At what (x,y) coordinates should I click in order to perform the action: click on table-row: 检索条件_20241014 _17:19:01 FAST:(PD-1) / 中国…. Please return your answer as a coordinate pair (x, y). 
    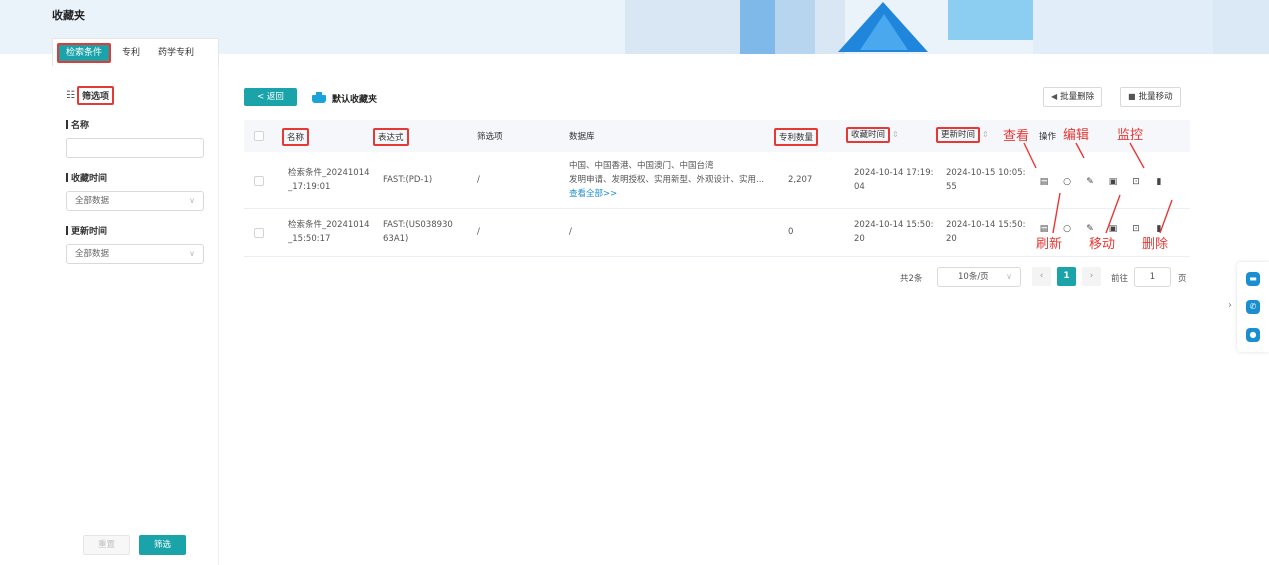
    Looking at the image, I should click on (717, 180).